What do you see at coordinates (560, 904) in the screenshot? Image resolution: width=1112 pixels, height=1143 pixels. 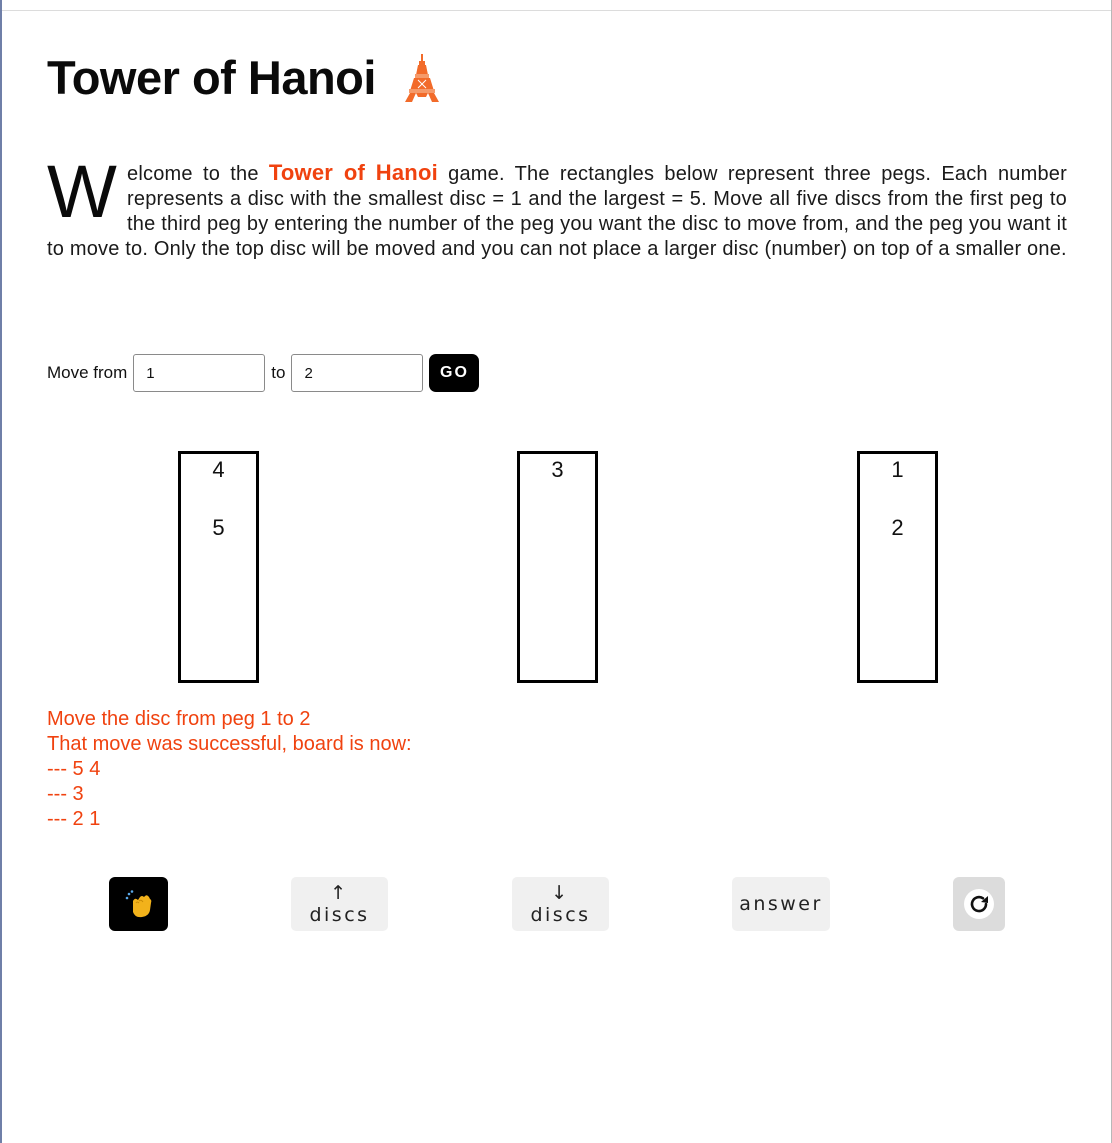 I see `fewer-discs-button: ↓ discs` at bounding box center [560, 904].